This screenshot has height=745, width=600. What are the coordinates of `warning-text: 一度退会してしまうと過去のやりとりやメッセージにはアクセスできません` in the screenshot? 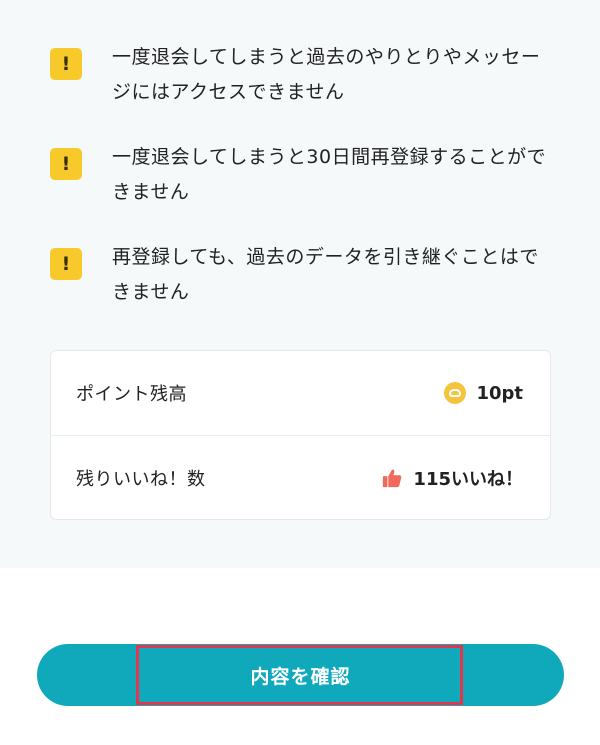 It's located at (326, 74).